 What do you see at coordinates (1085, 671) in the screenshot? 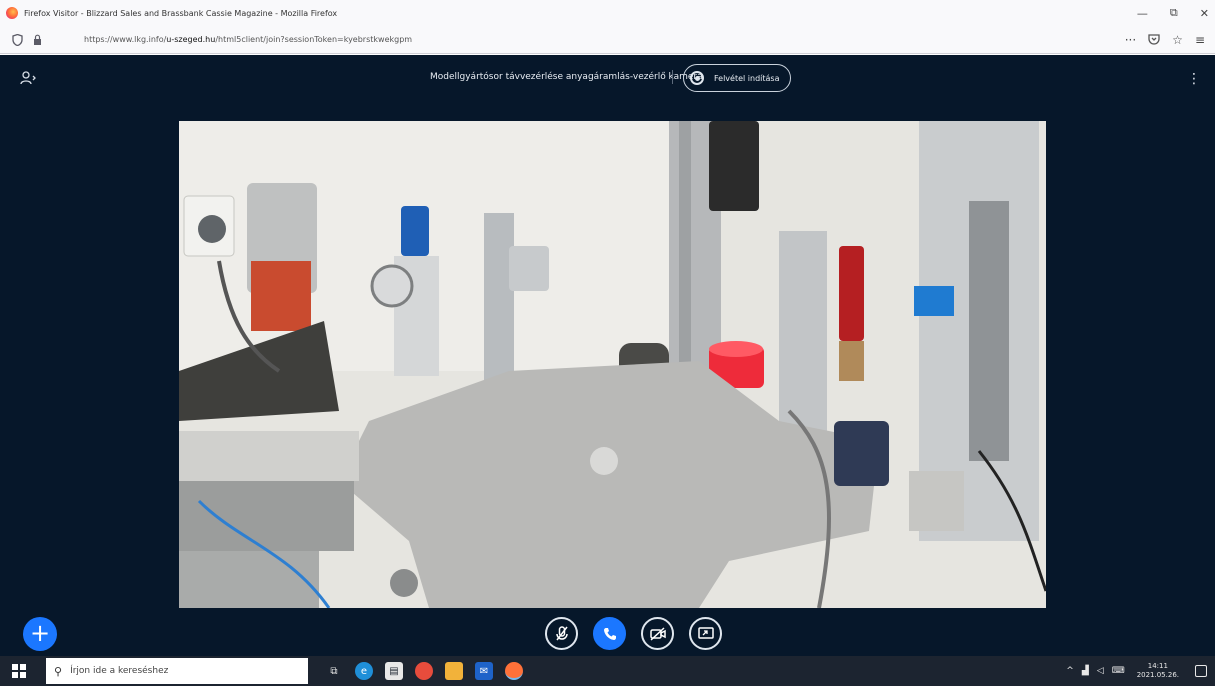
I see `network-icon: ▟` at bounding box center [1085, 671].